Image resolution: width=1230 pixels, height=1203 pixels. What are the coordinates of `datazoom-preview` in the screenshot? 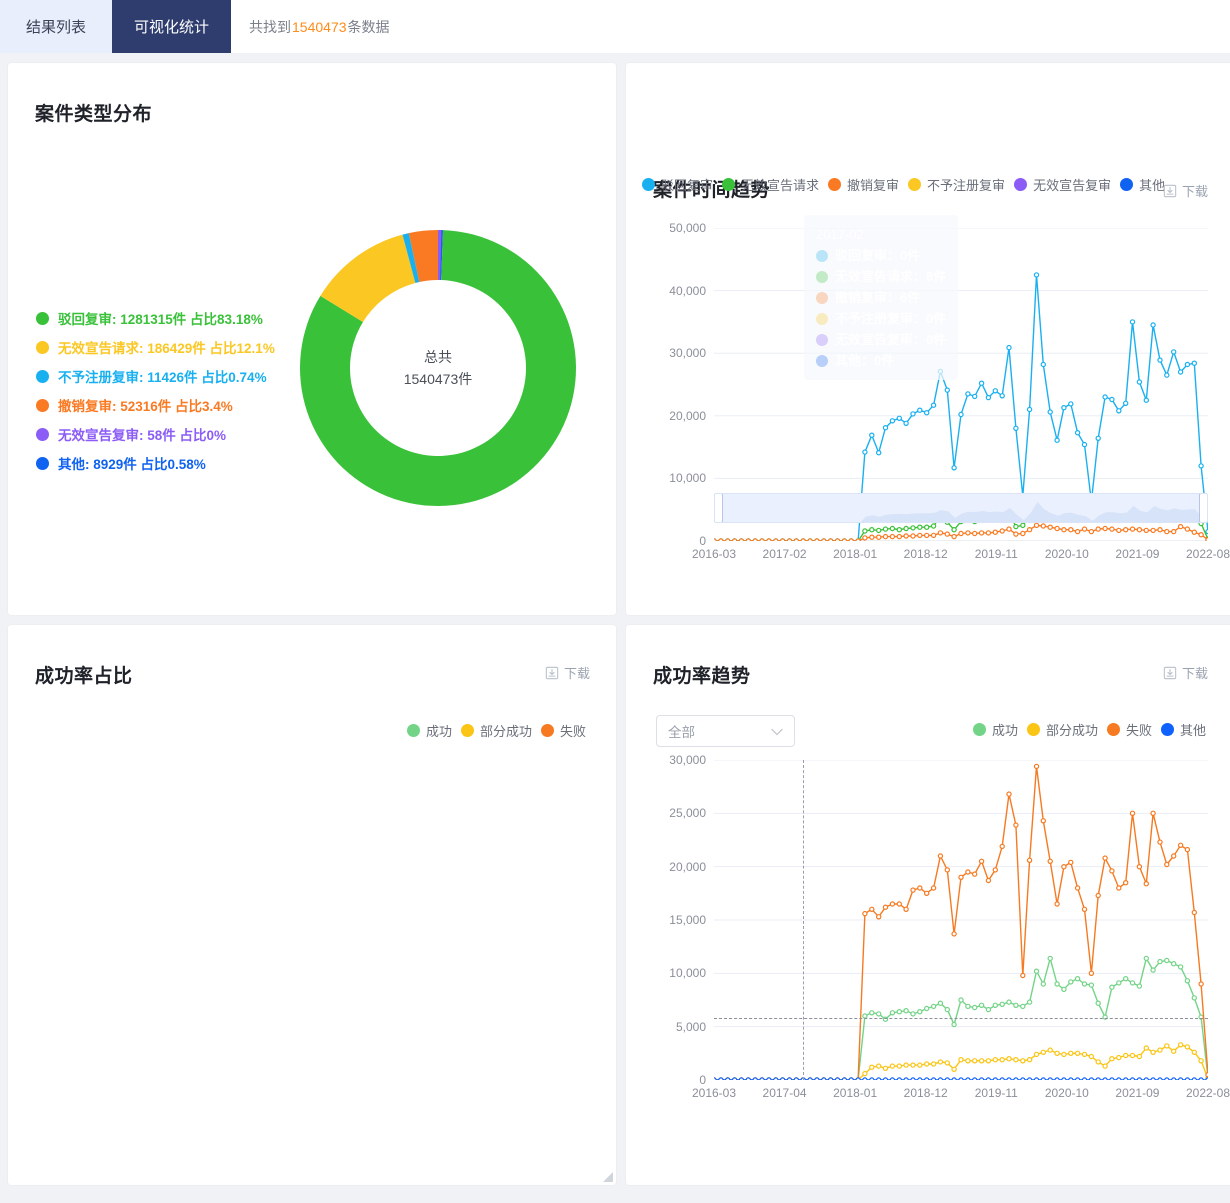 It's located at (1033, 512).